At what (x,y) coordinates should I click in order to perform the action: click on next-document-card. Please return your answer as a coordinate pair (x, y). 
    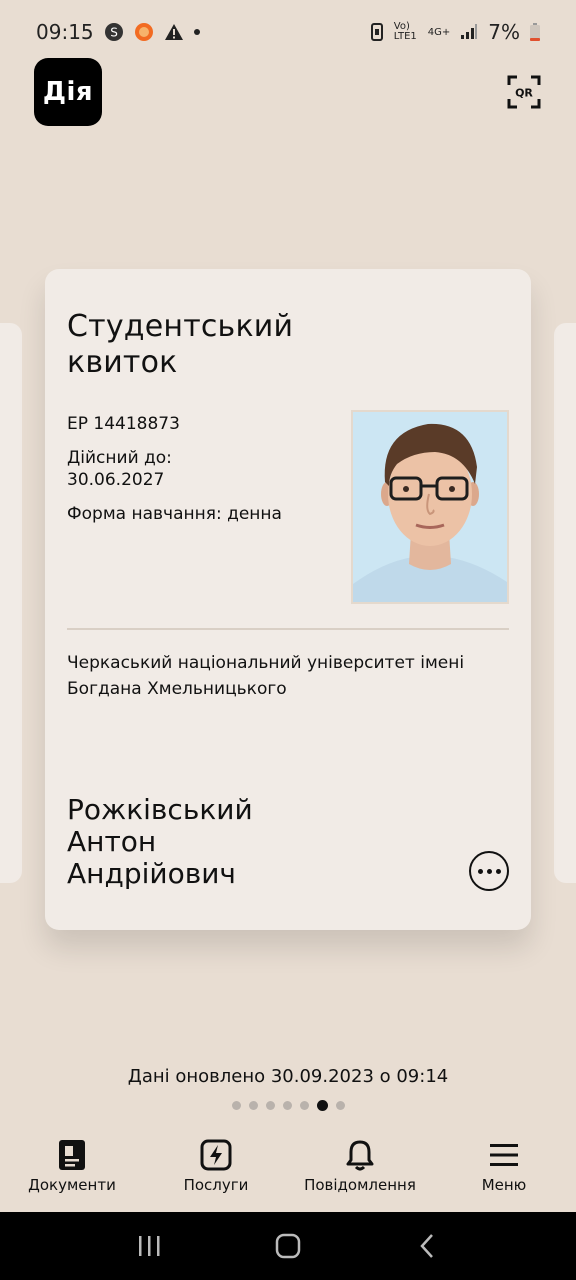
    Looking at the image, I should click on (565, 603).